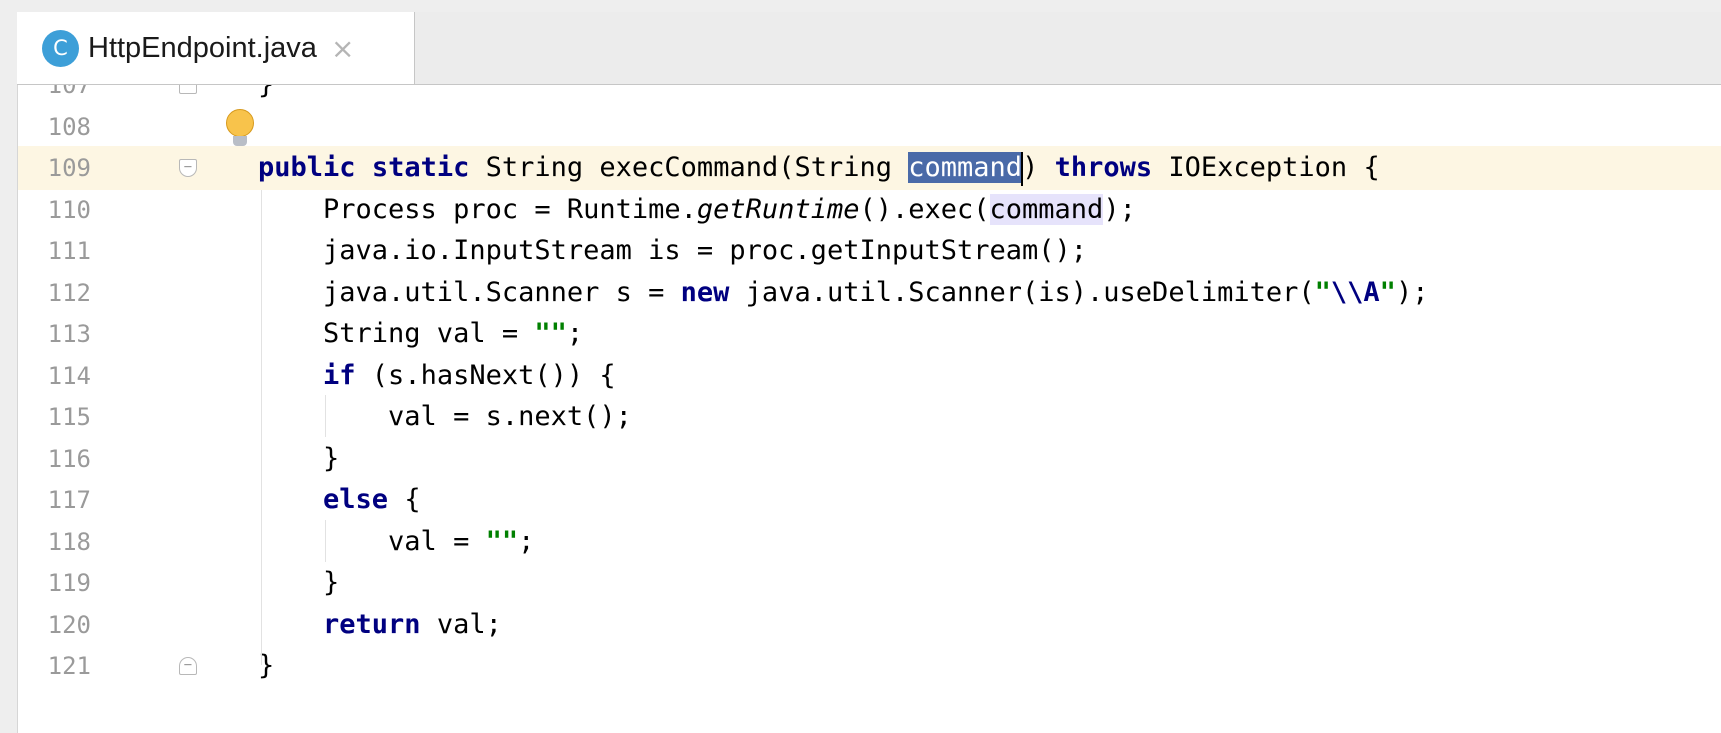 The width and height of the screenshot is (1721, 733). I want to click on line-number: 110, so click(69, 210).